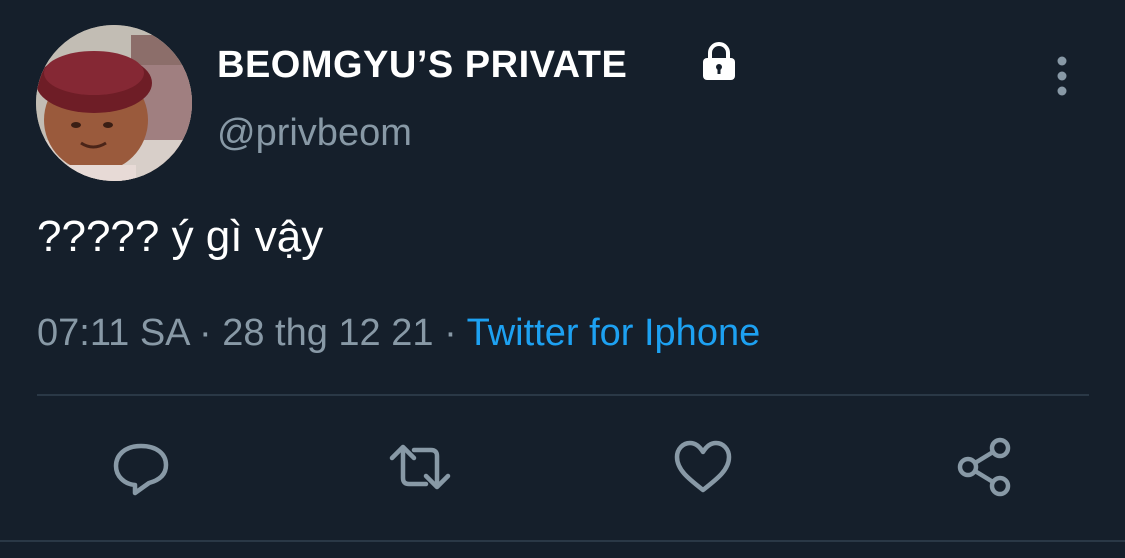  Describe the element at coordinates (180, 236) in the screenshot. I see `tweet-text: ????? ý gì vậy` at that location.